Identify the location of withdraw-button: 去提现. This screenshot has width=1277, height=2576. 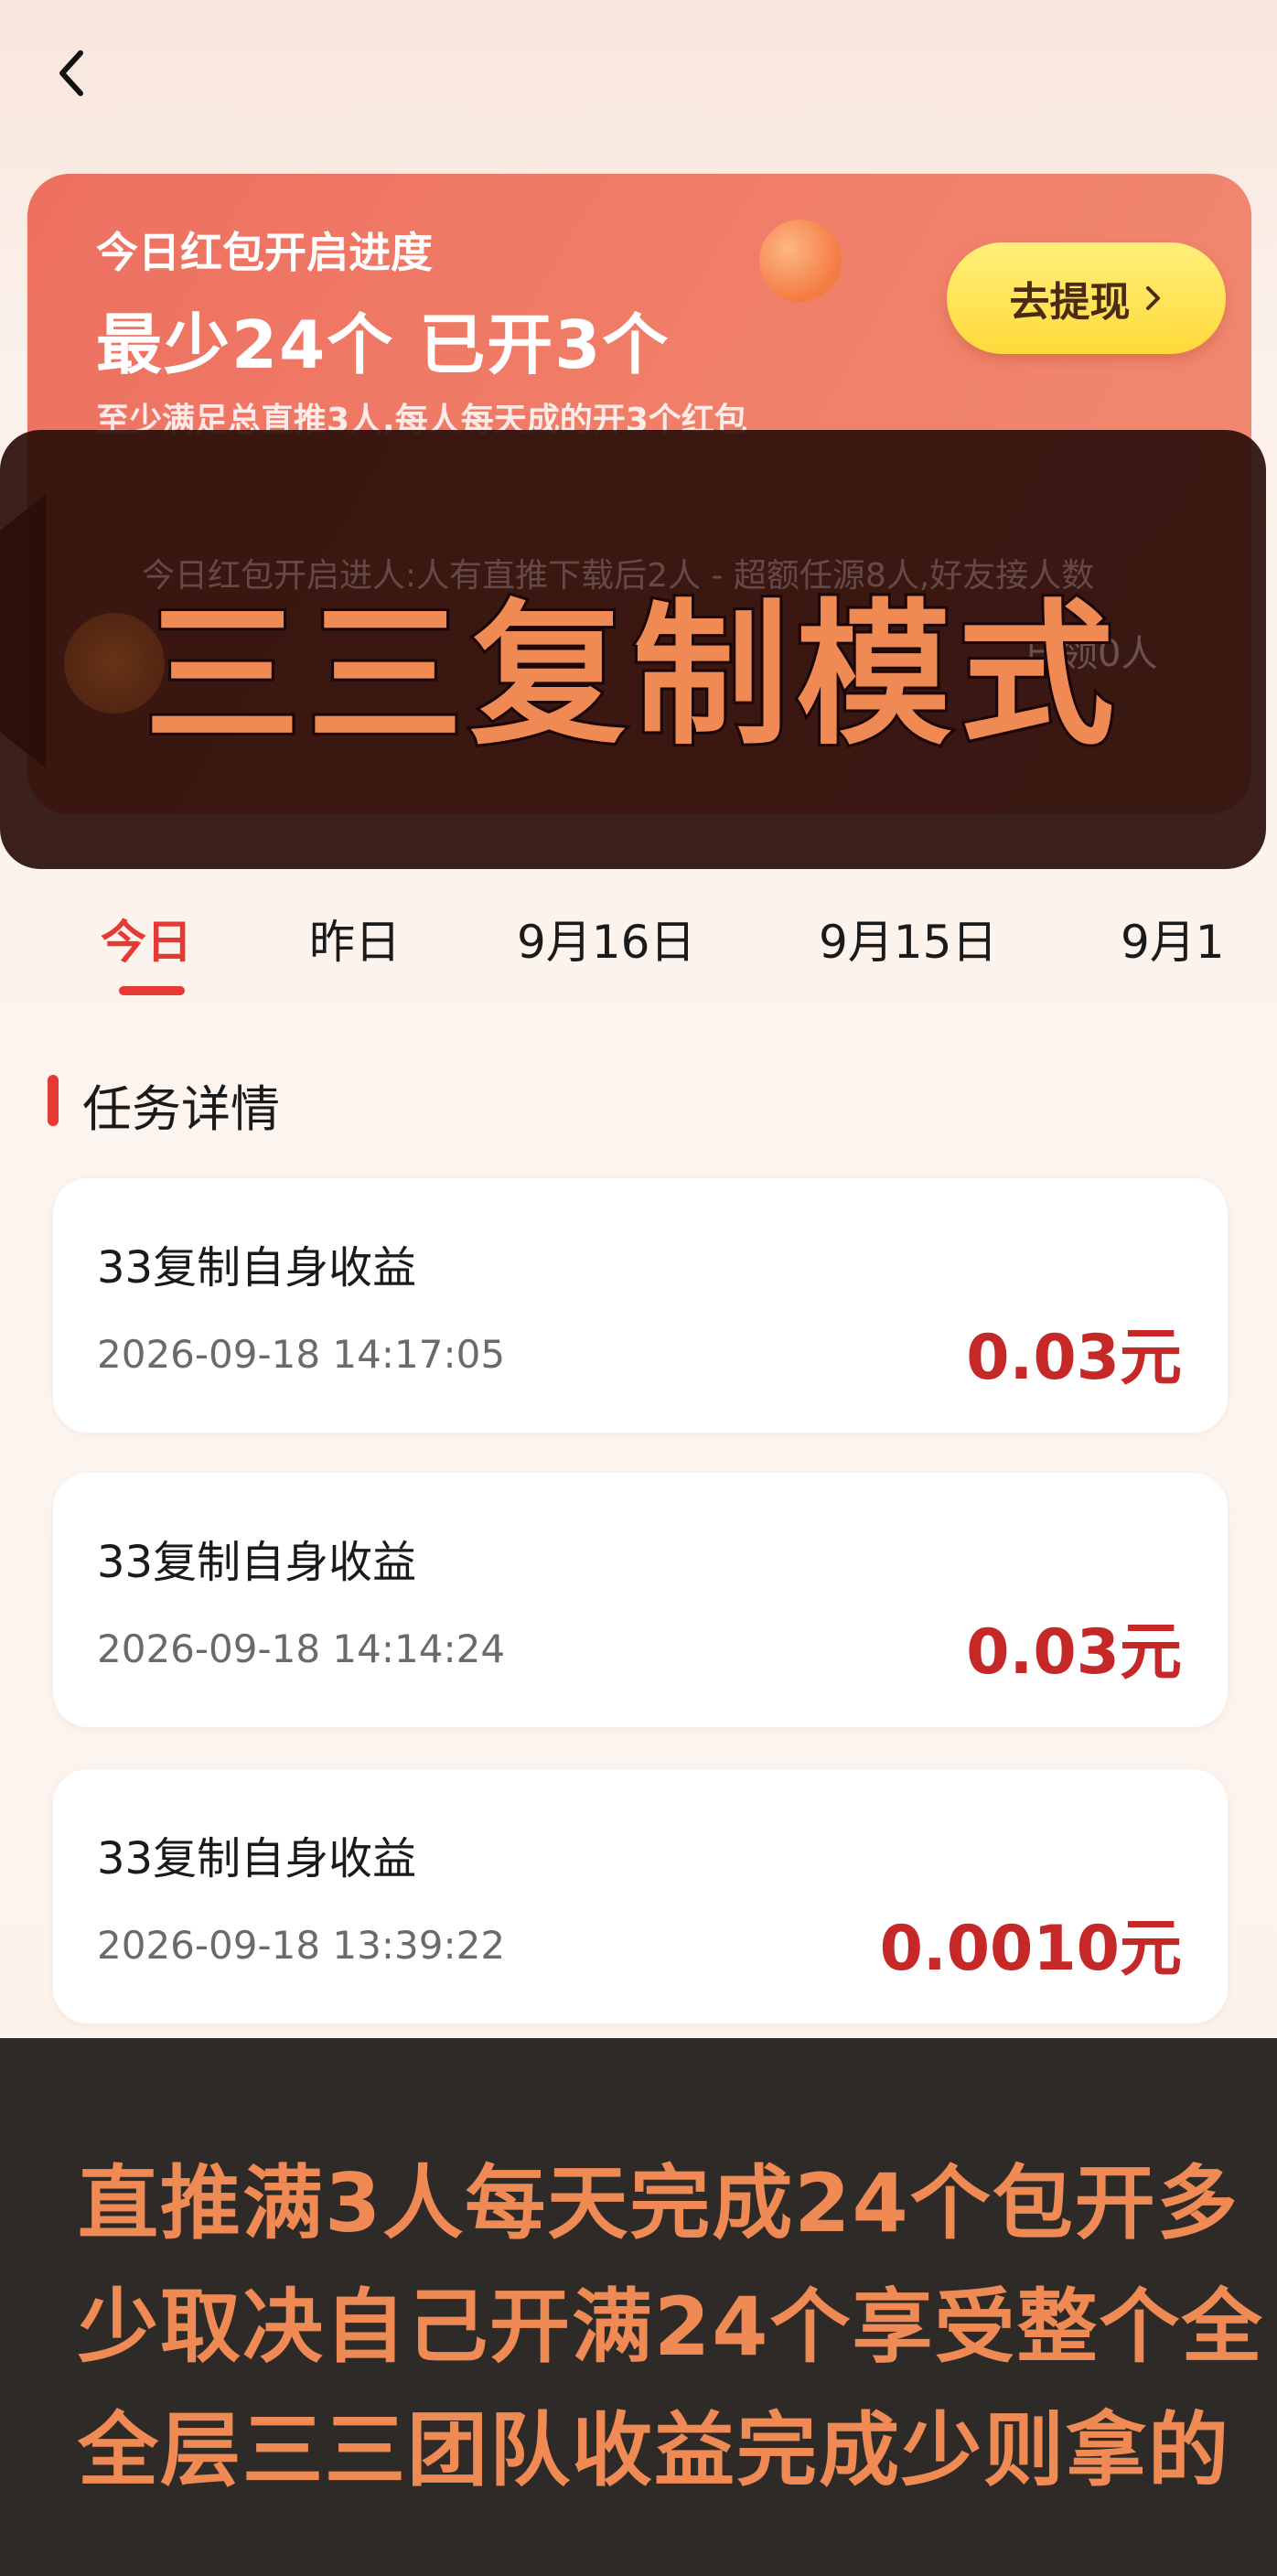
(1086, 298).